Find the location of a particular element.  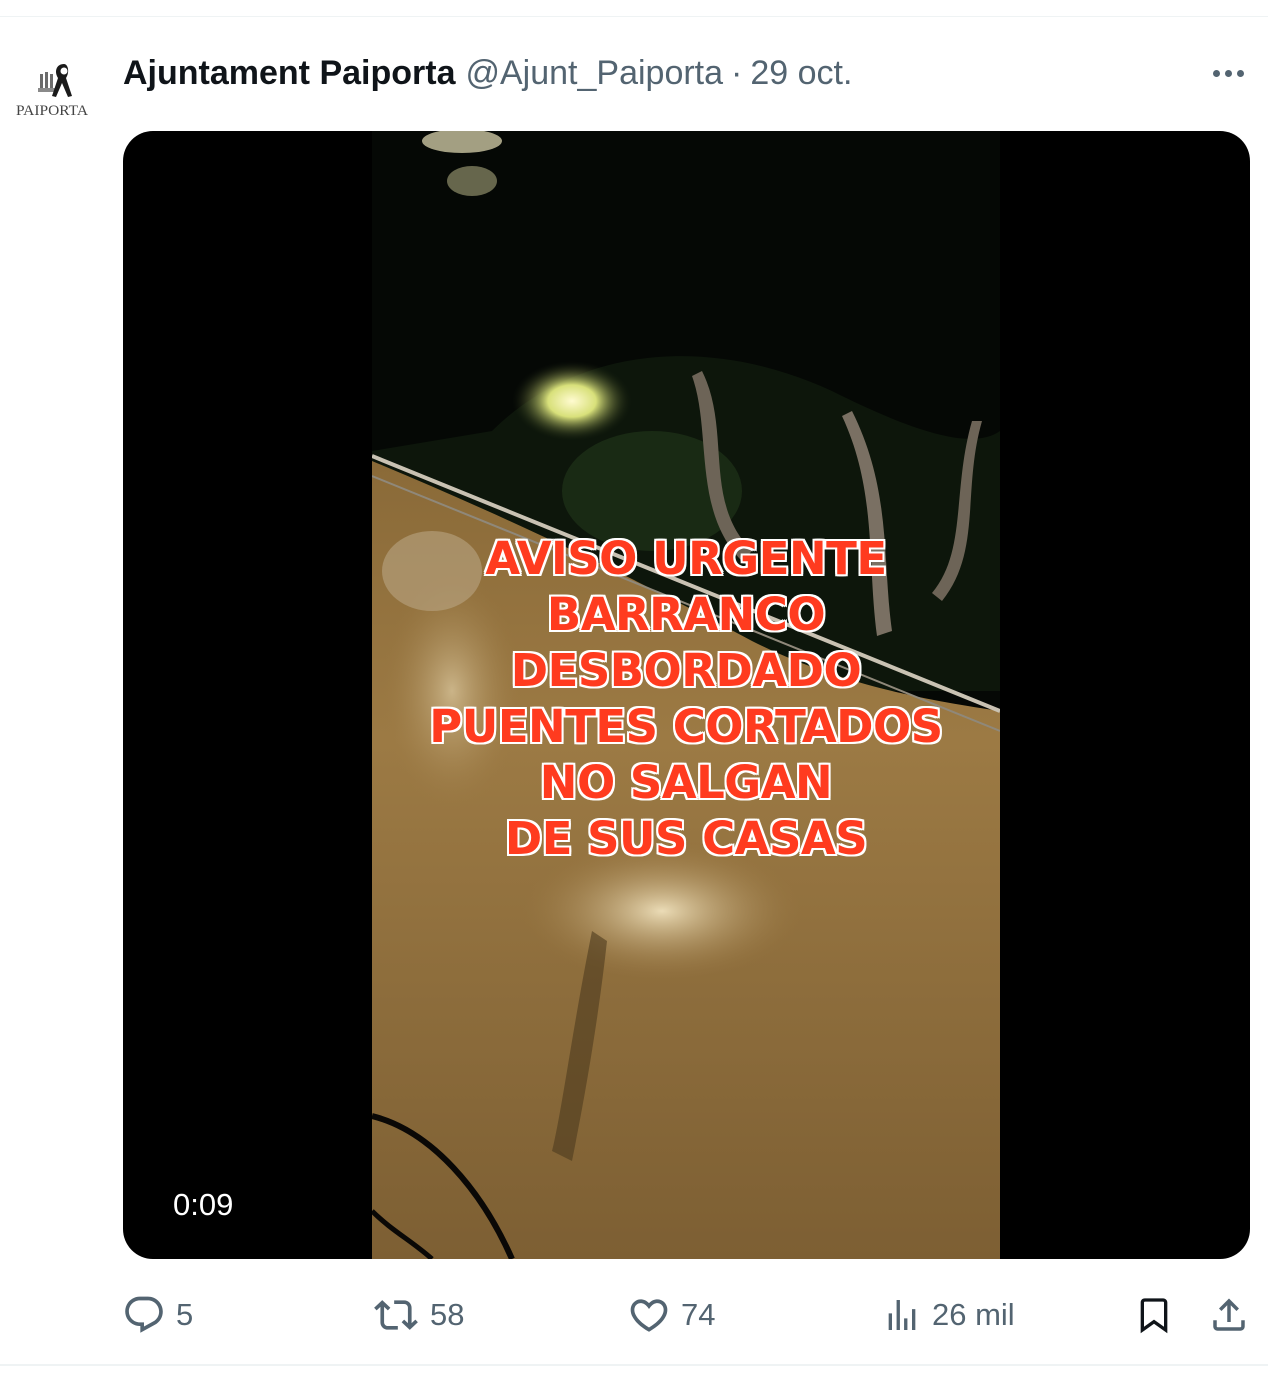

overlay-line: BARRANCO is located at coordinates (686, 614).